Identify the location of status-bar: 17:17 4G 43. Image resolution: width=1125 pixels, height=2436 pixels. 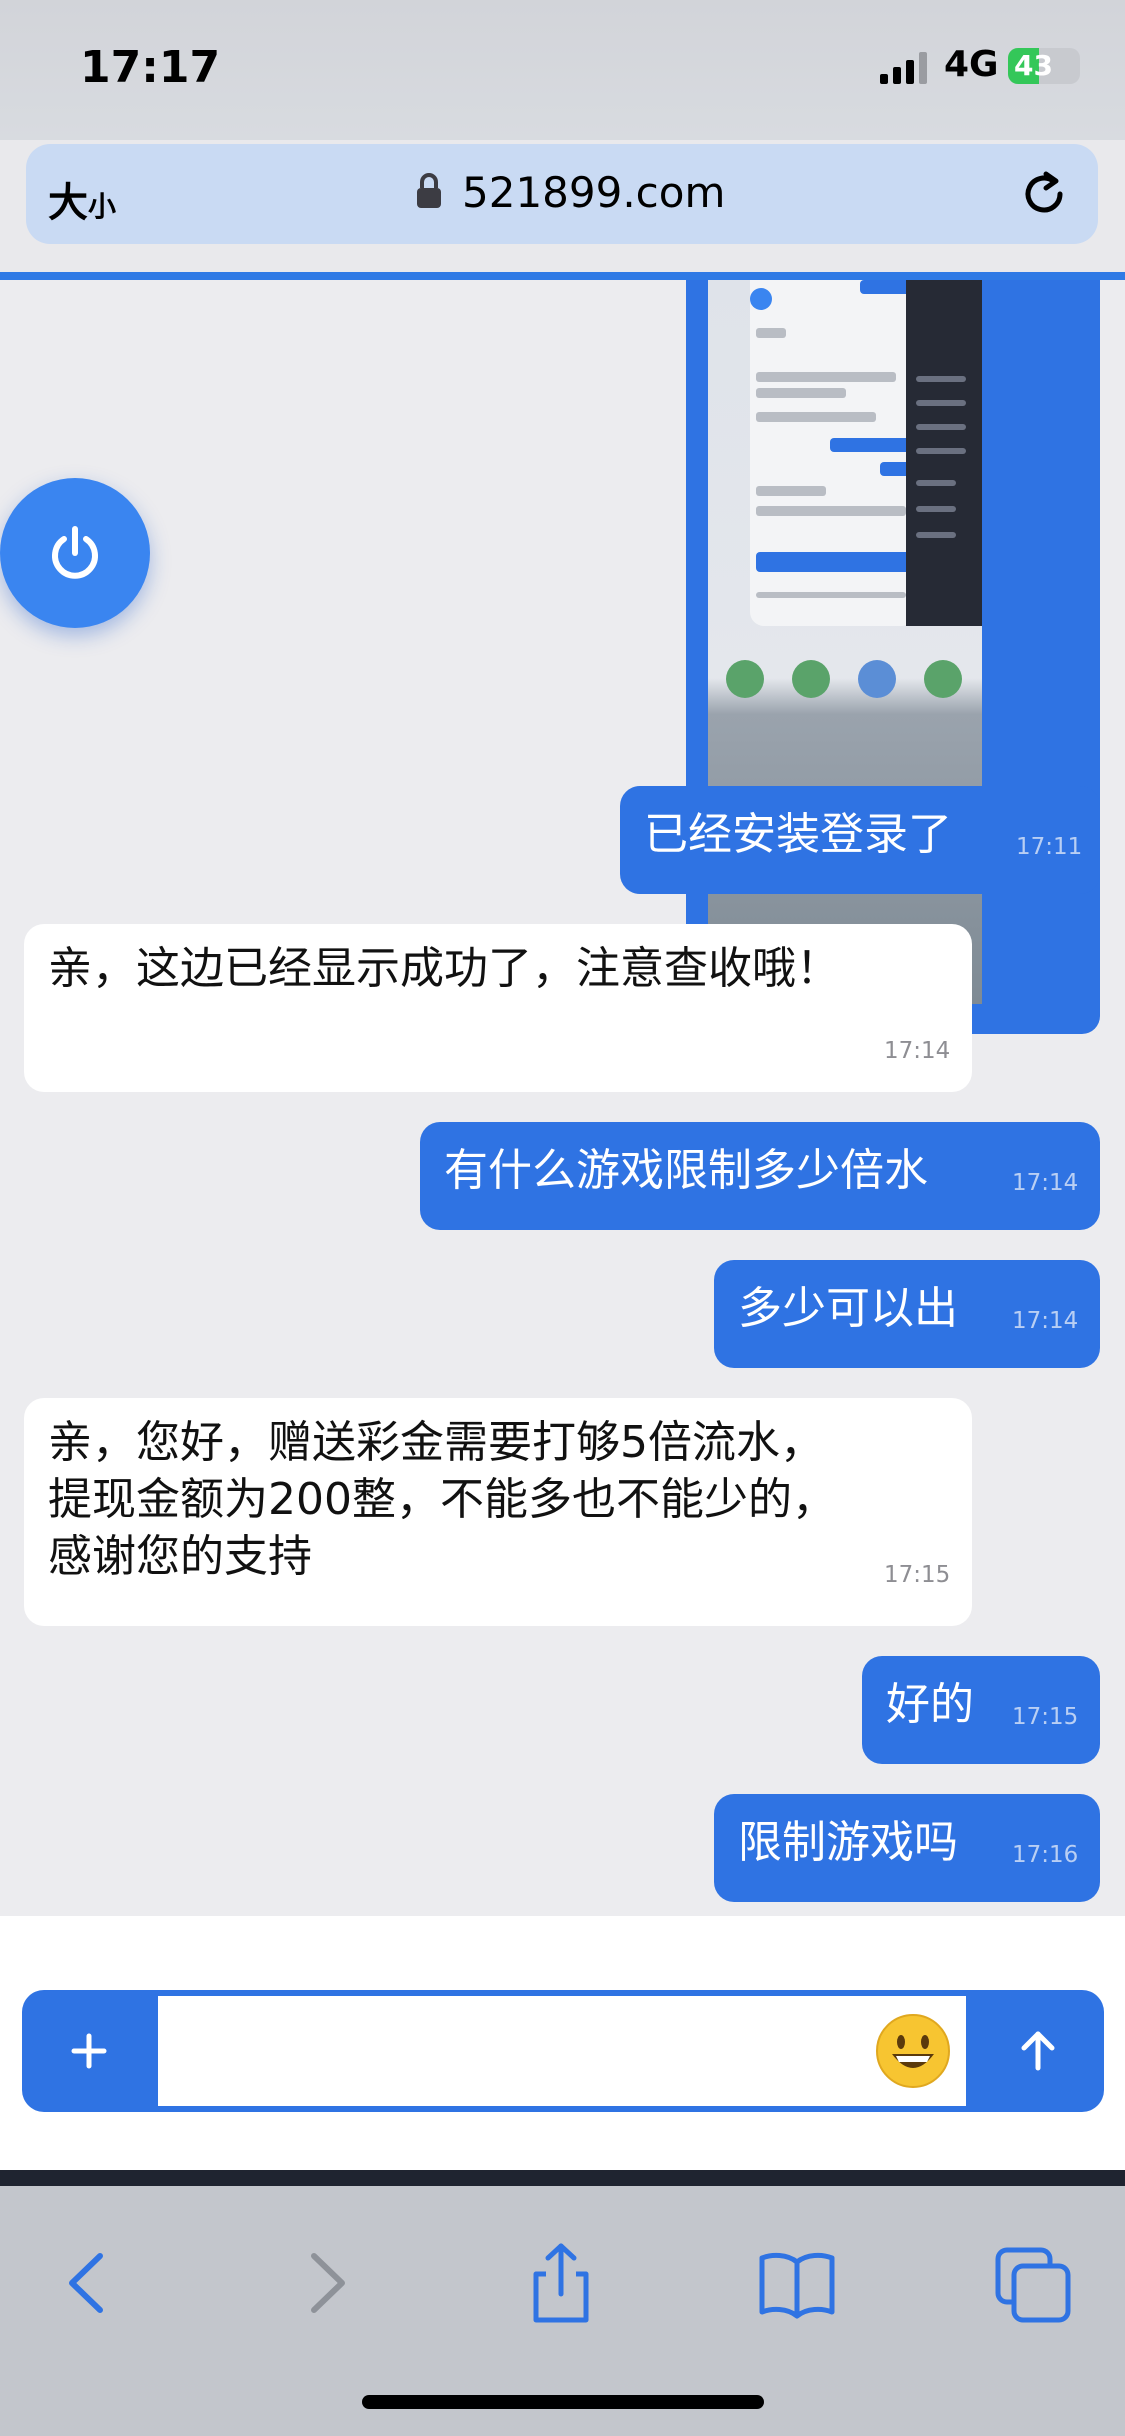
(562, 70).